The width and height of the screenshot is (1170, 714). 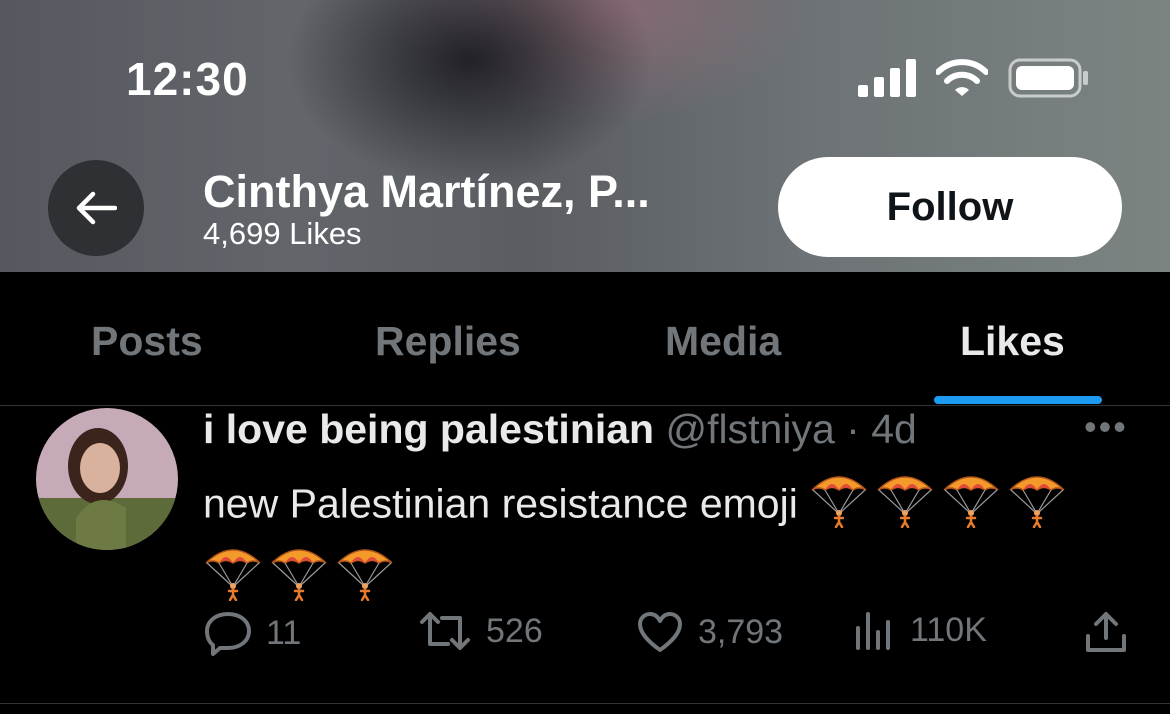 I want to click on post-header: i love being palestinian @flstniya · 4d, so click(x=560, y=429).